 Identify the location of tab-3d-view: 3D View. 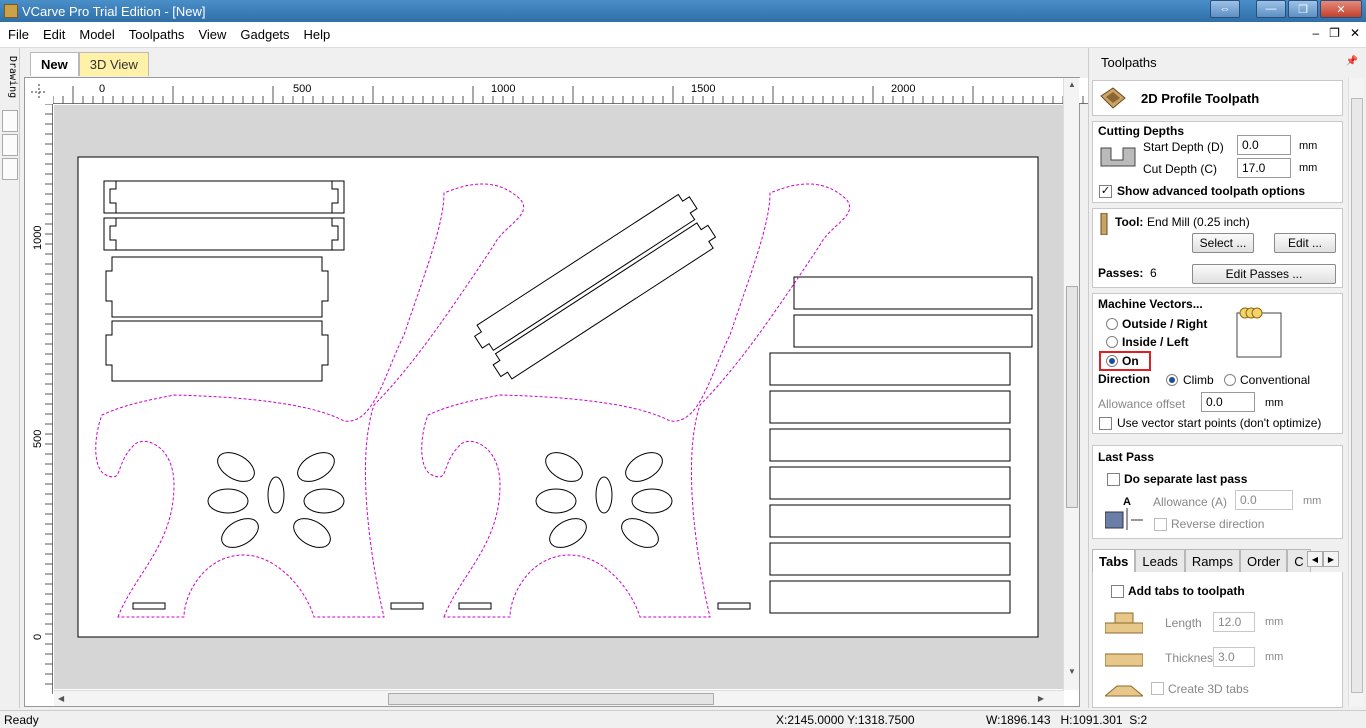
(113, 64).